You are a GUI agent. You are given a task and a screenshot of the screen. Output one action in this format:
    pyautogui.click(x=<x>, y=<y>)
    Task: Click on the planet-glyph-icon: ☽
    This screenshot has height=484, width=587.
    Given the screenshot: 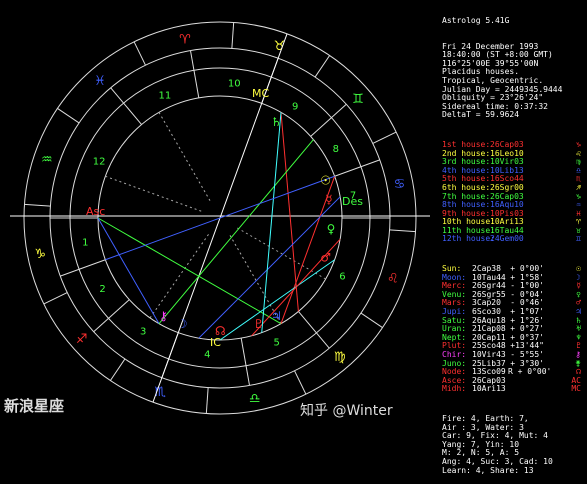 What is the action you would take?
    pyautogui.click(x=182, y=324)
    